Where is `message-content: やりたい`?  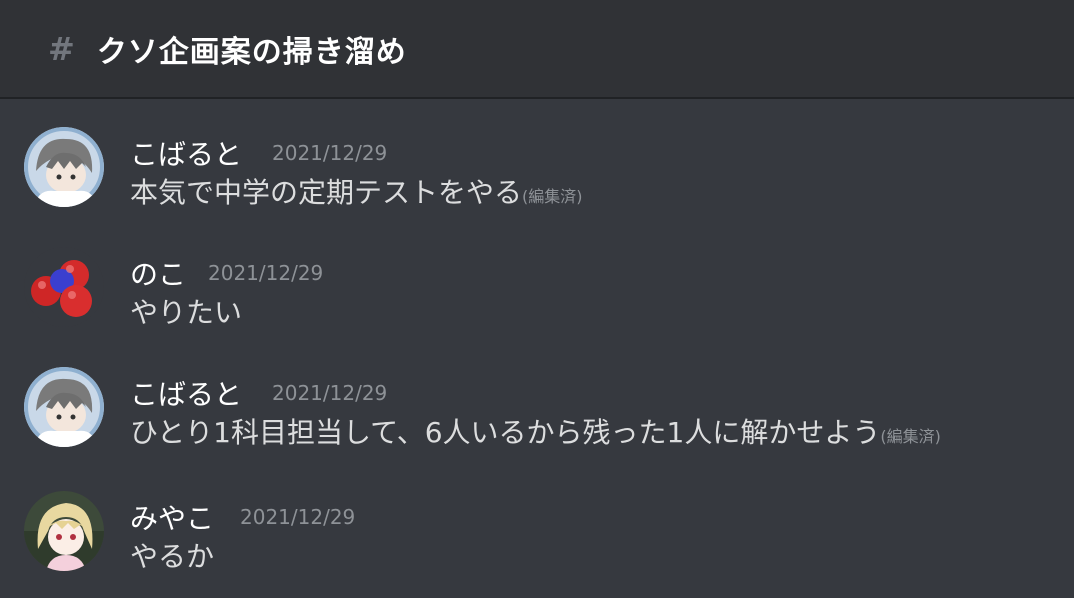
message-content: やりたい is located at coordinates (186, 311).